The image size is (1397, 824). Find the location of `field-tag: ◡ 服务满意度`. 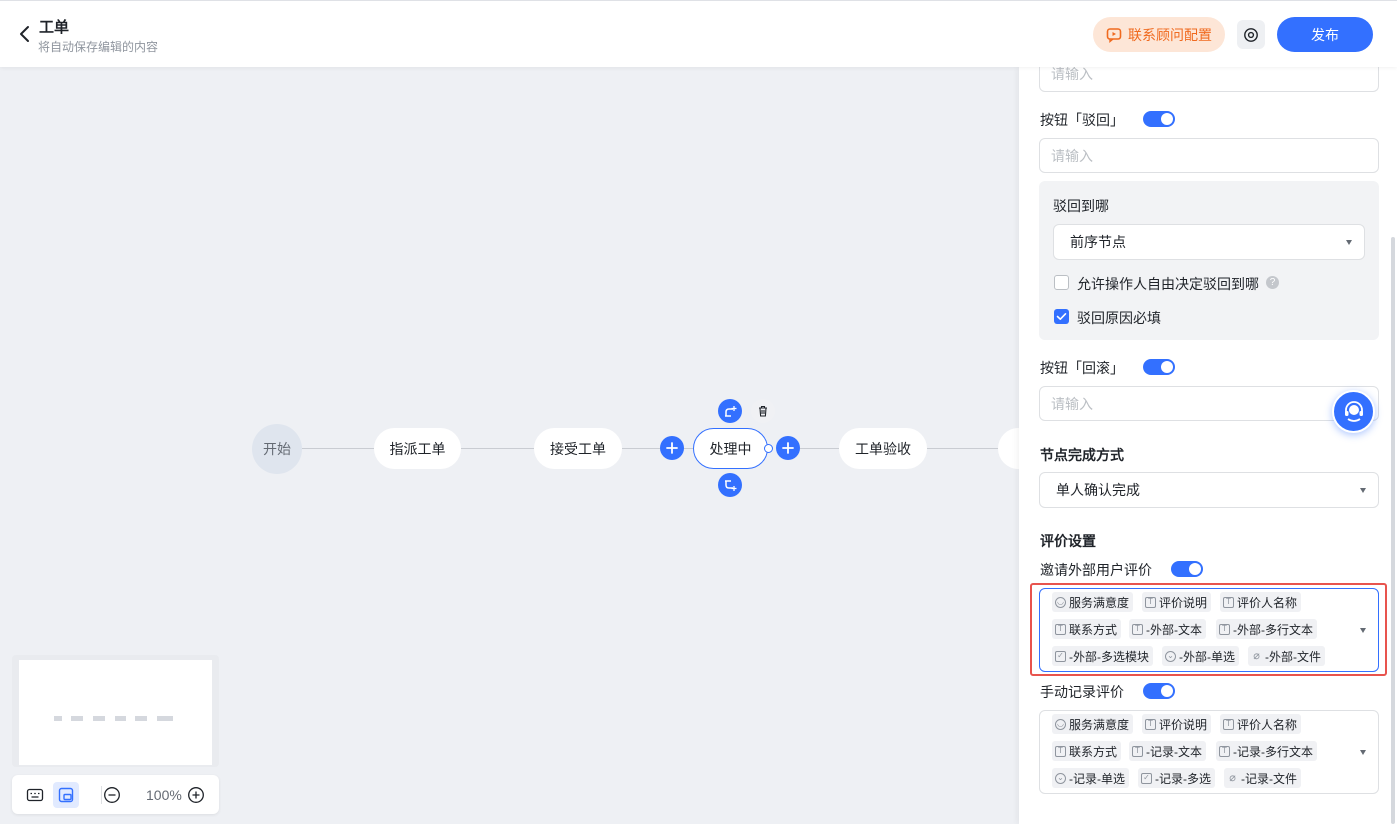

field-tag: ◡ 服务满意度 is located at coordinates (1093, 724).